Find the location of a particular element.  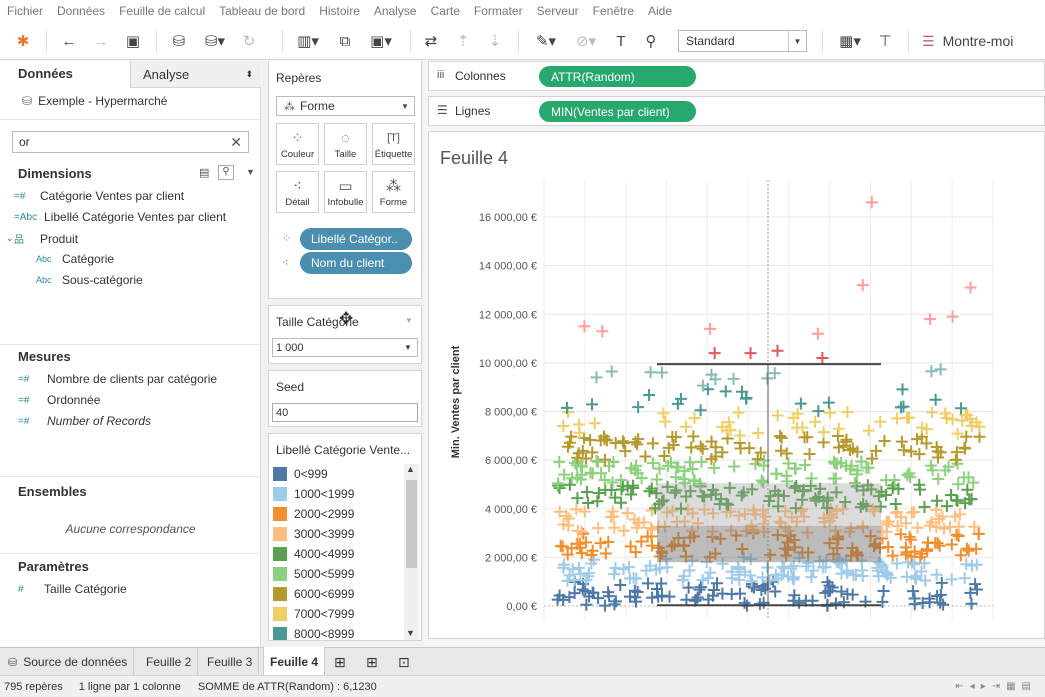

detail-pill: Nom du client is located at coordinates (356, 263).